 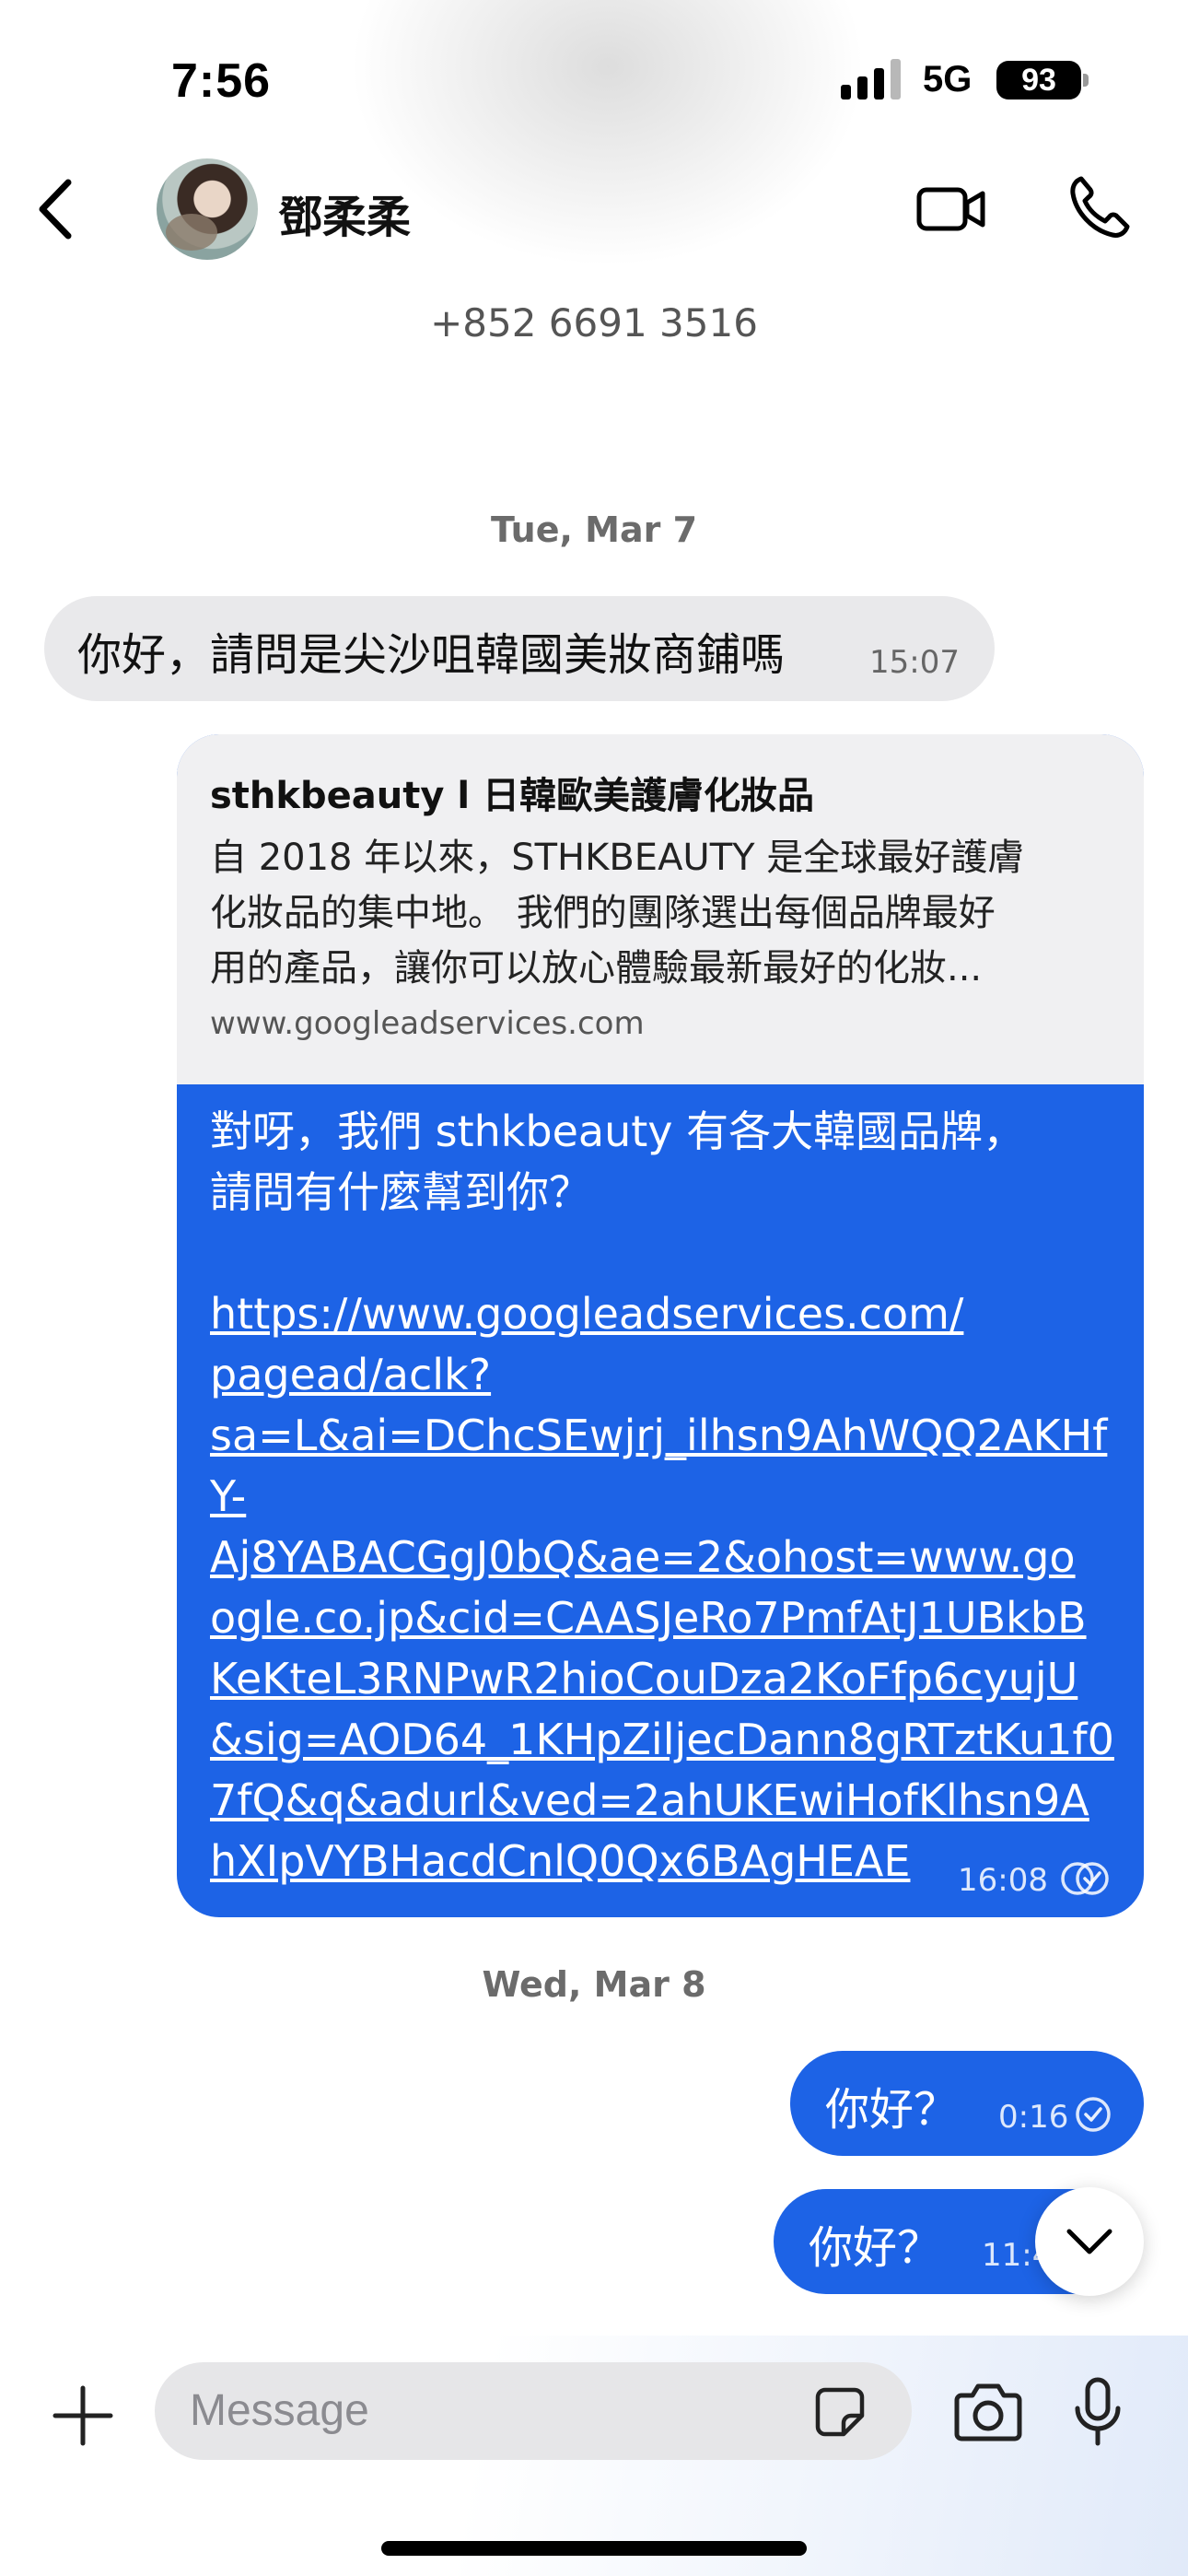 What do you see at coordinates (594, 529) in the screenshot?
I see `date-separator: Tue, Mar 7` at bounding box center [594, 529].